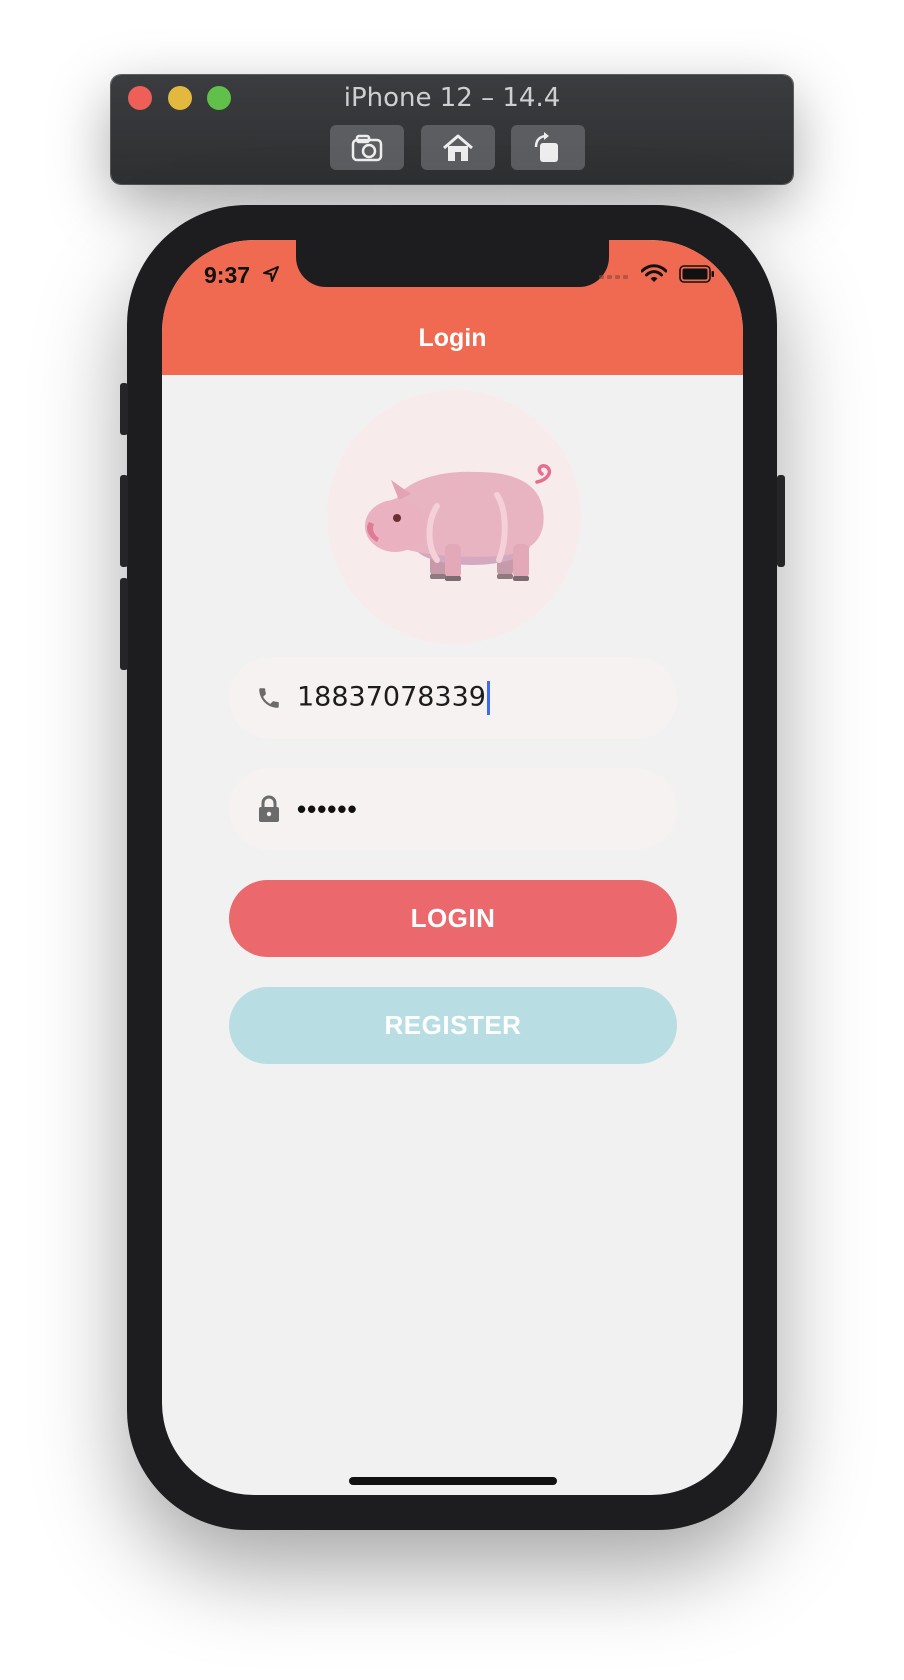 This screenshot has height=1680, width=904. I want to click on battery-icon, so click(696, 274).